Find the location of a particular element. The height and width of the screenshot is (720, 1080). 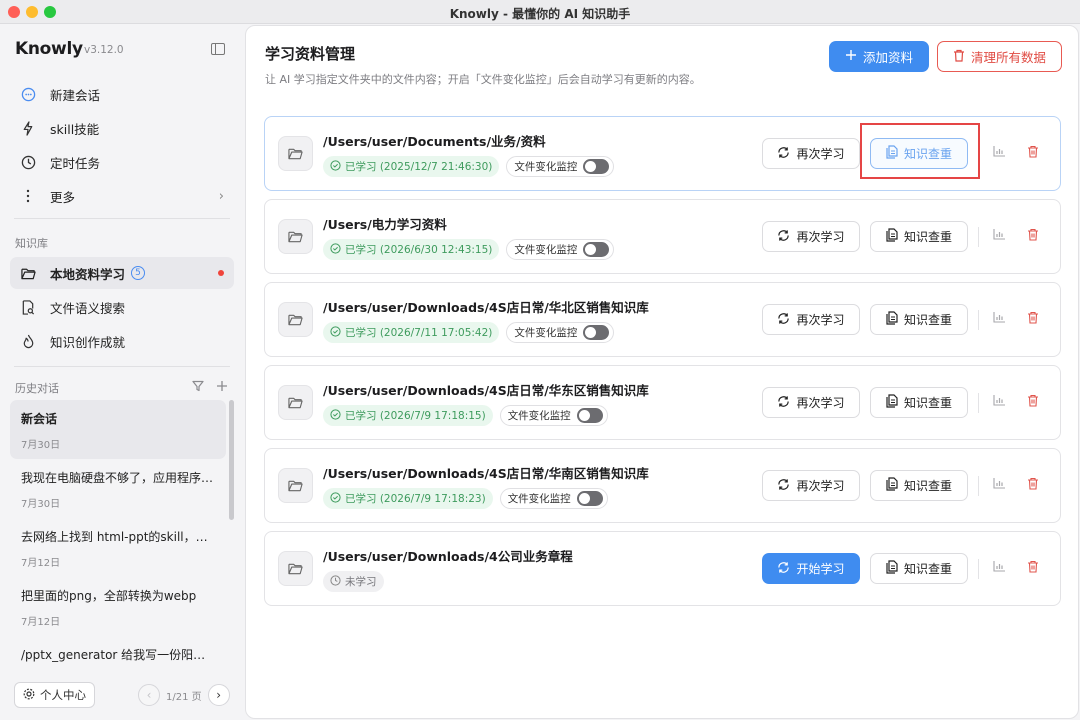

kb-local-learning: 本地资料学习 5 is located at coordinates (122, 273).